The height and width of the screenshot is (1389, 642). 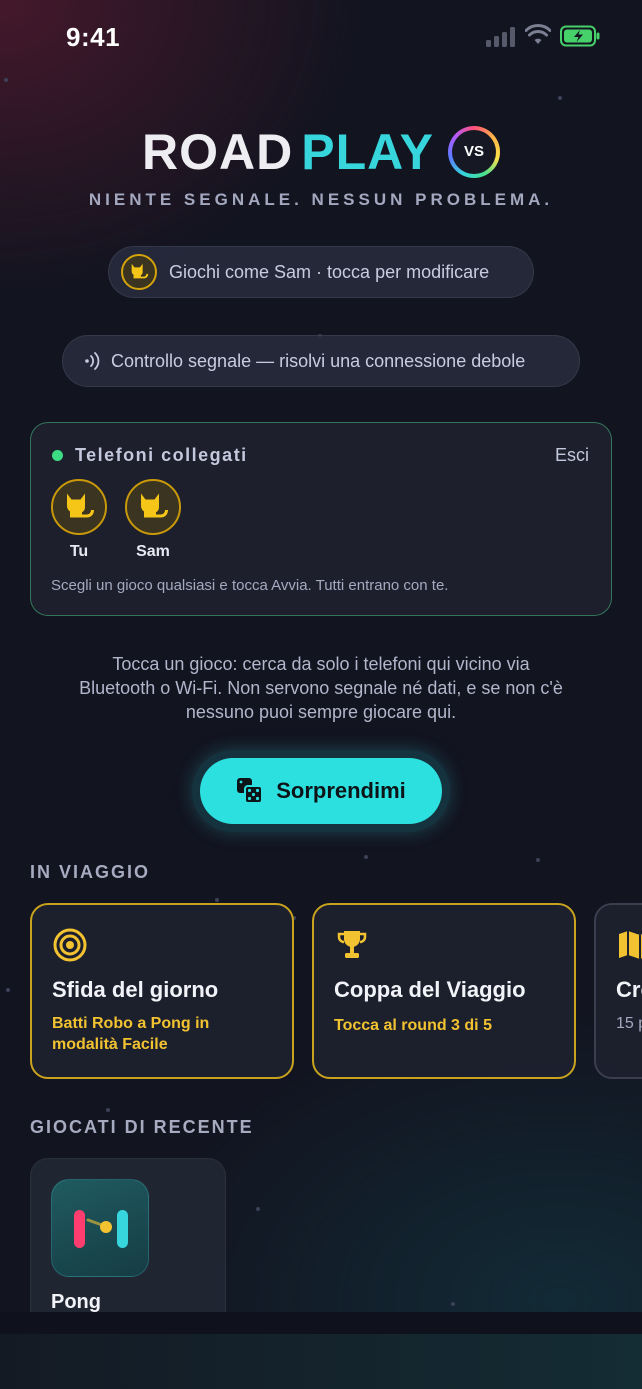 What do you see at coordinates (500, 37) in the screenshot?
I see `cellular-signal-icon` at bounding box center [500, 37].